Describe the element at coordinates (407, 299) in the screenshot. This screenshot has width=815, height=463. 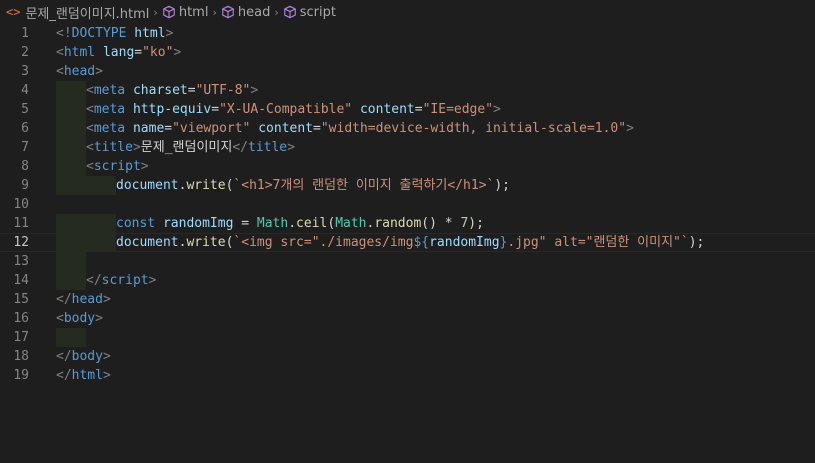
I see `code-line: 15 </head>` at that location.